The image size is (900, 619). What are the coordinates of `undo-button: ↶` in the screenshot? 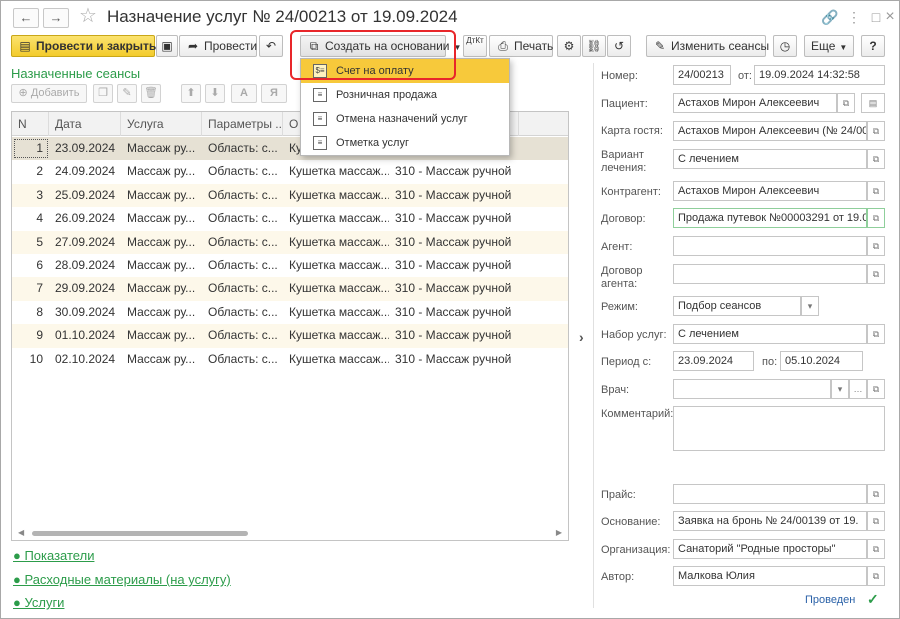 It's located at (271, 46).